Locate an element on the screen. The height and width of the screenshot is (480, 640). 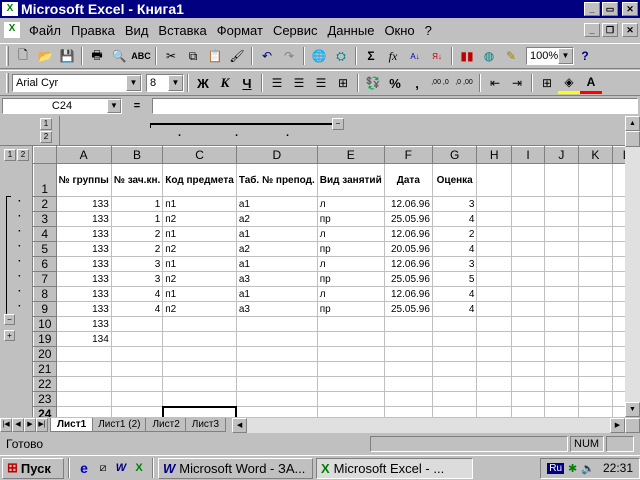
row-expand-button: + is located at coordinates (9, 335).